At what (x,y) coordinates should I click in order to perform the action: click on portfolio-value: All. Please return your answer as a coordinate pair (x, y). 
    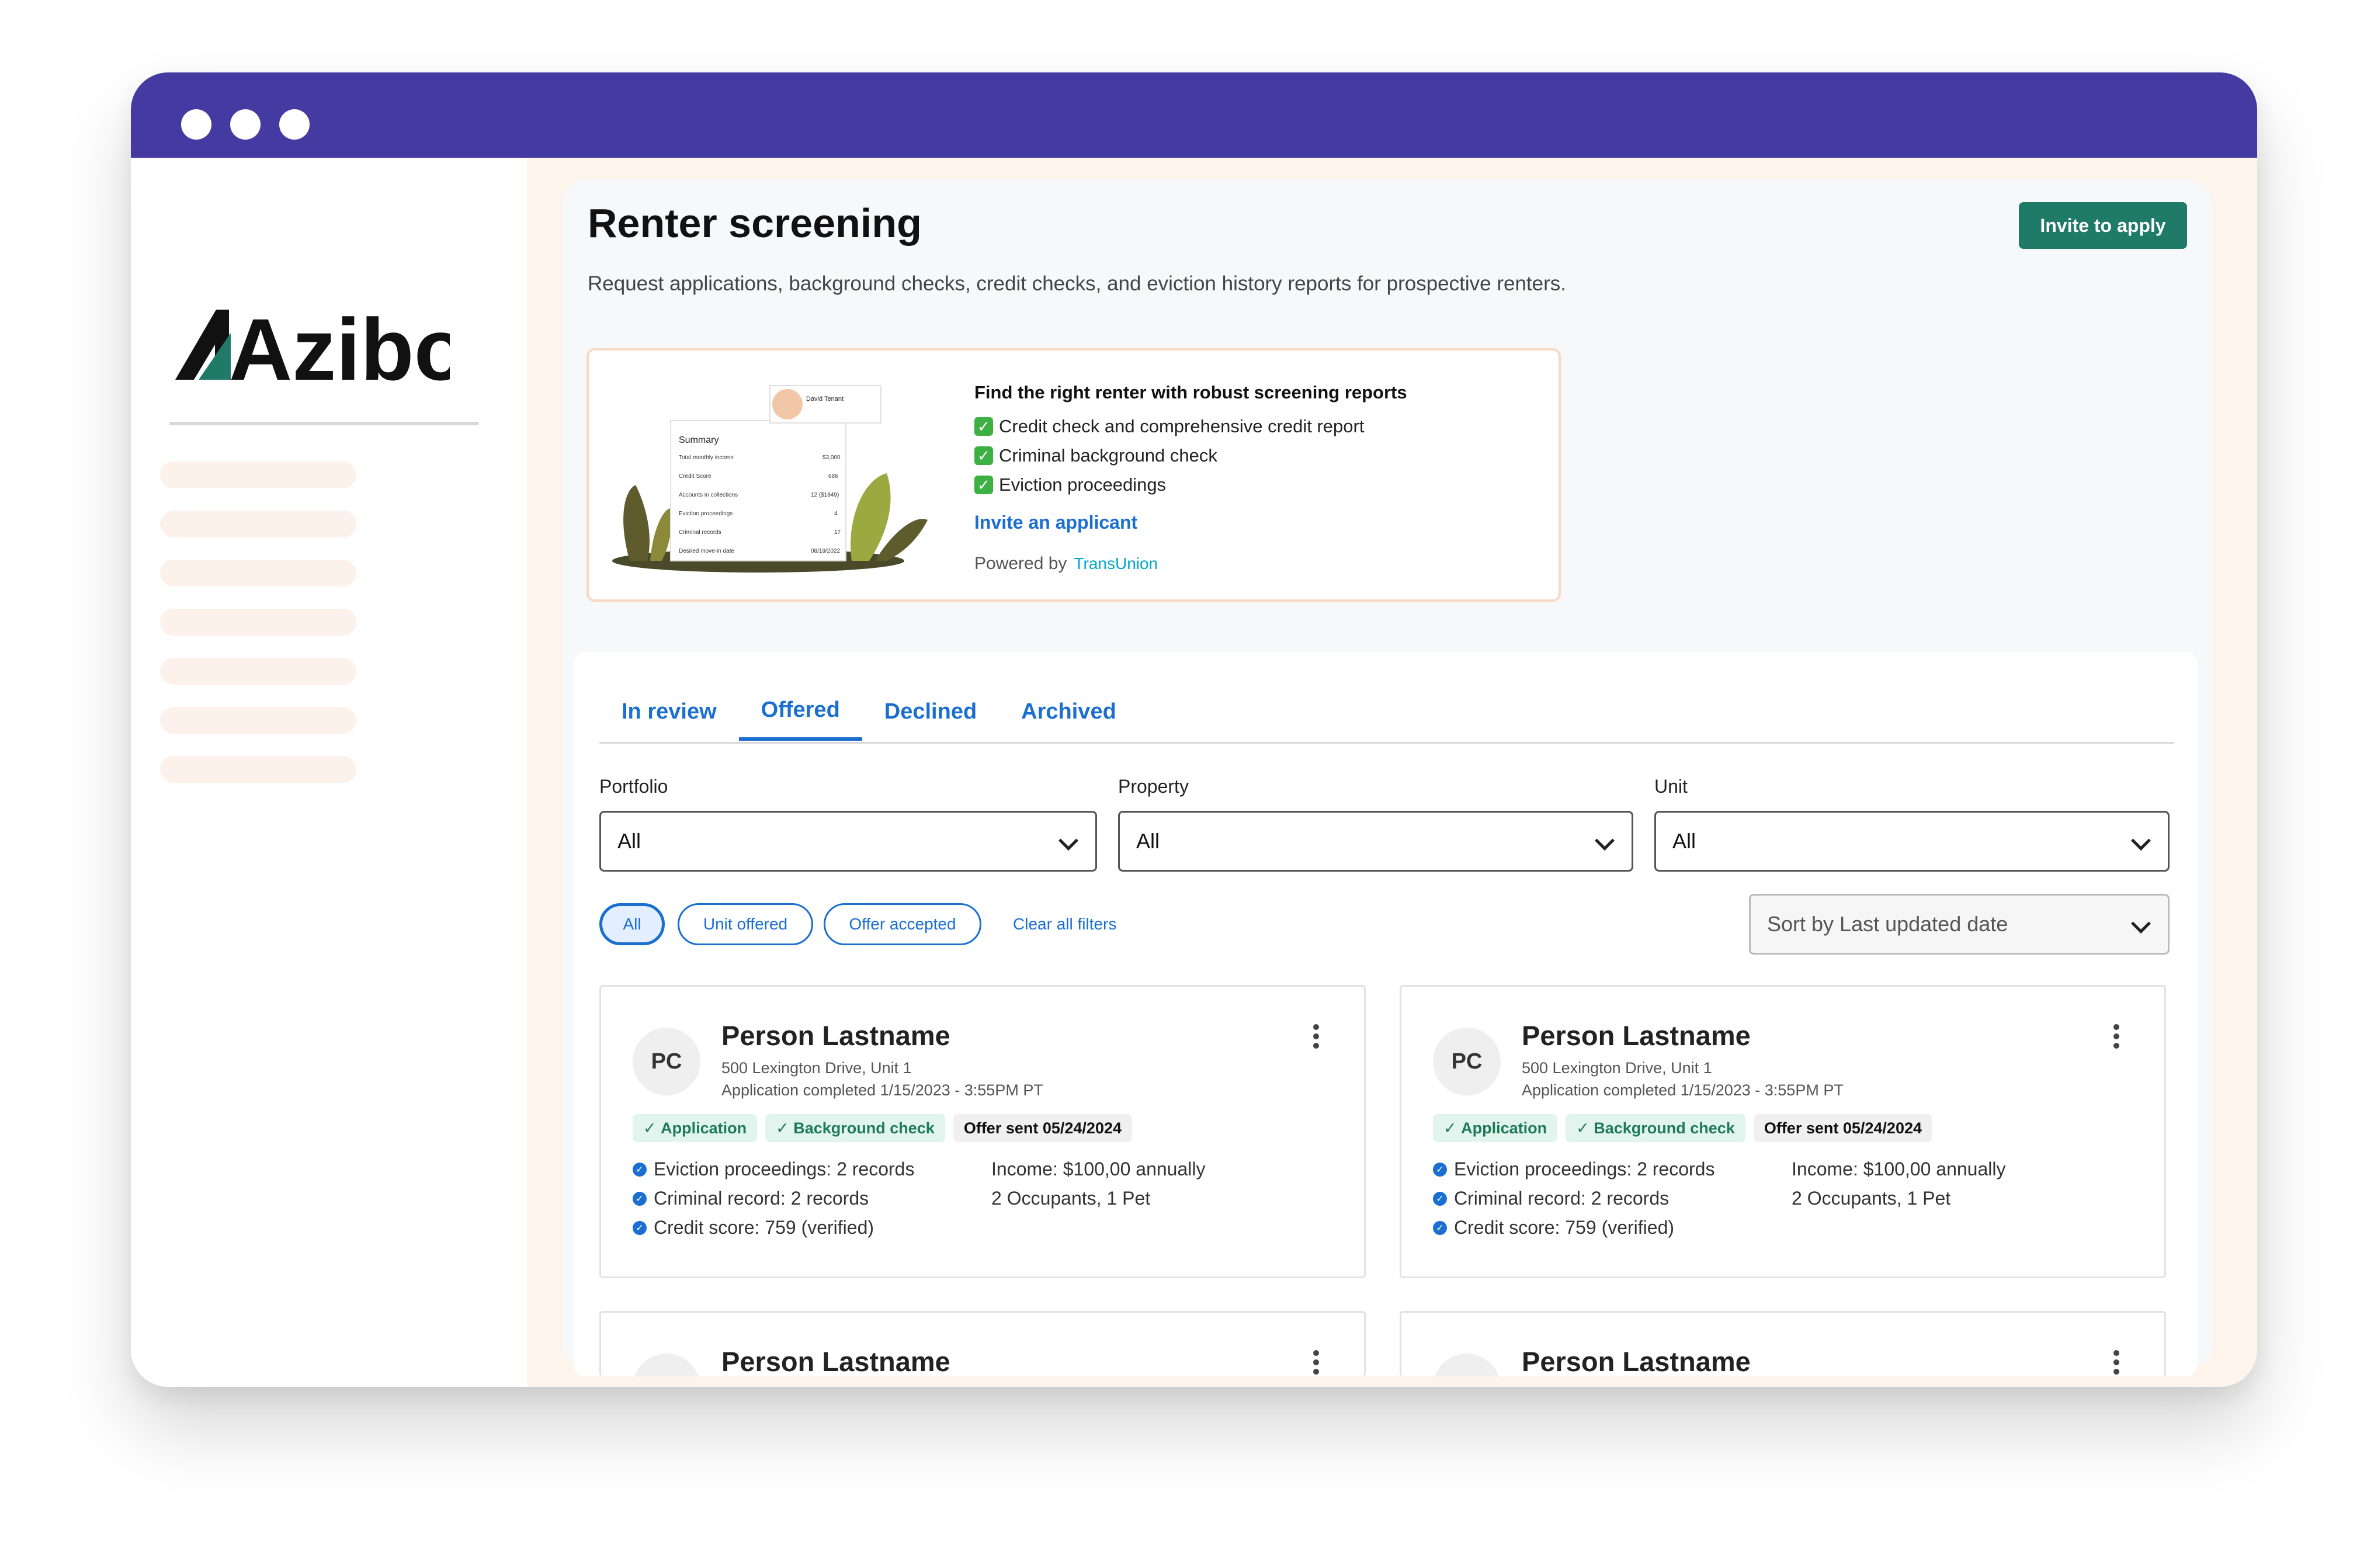
    Looking at the image, I should click on (629, 841).